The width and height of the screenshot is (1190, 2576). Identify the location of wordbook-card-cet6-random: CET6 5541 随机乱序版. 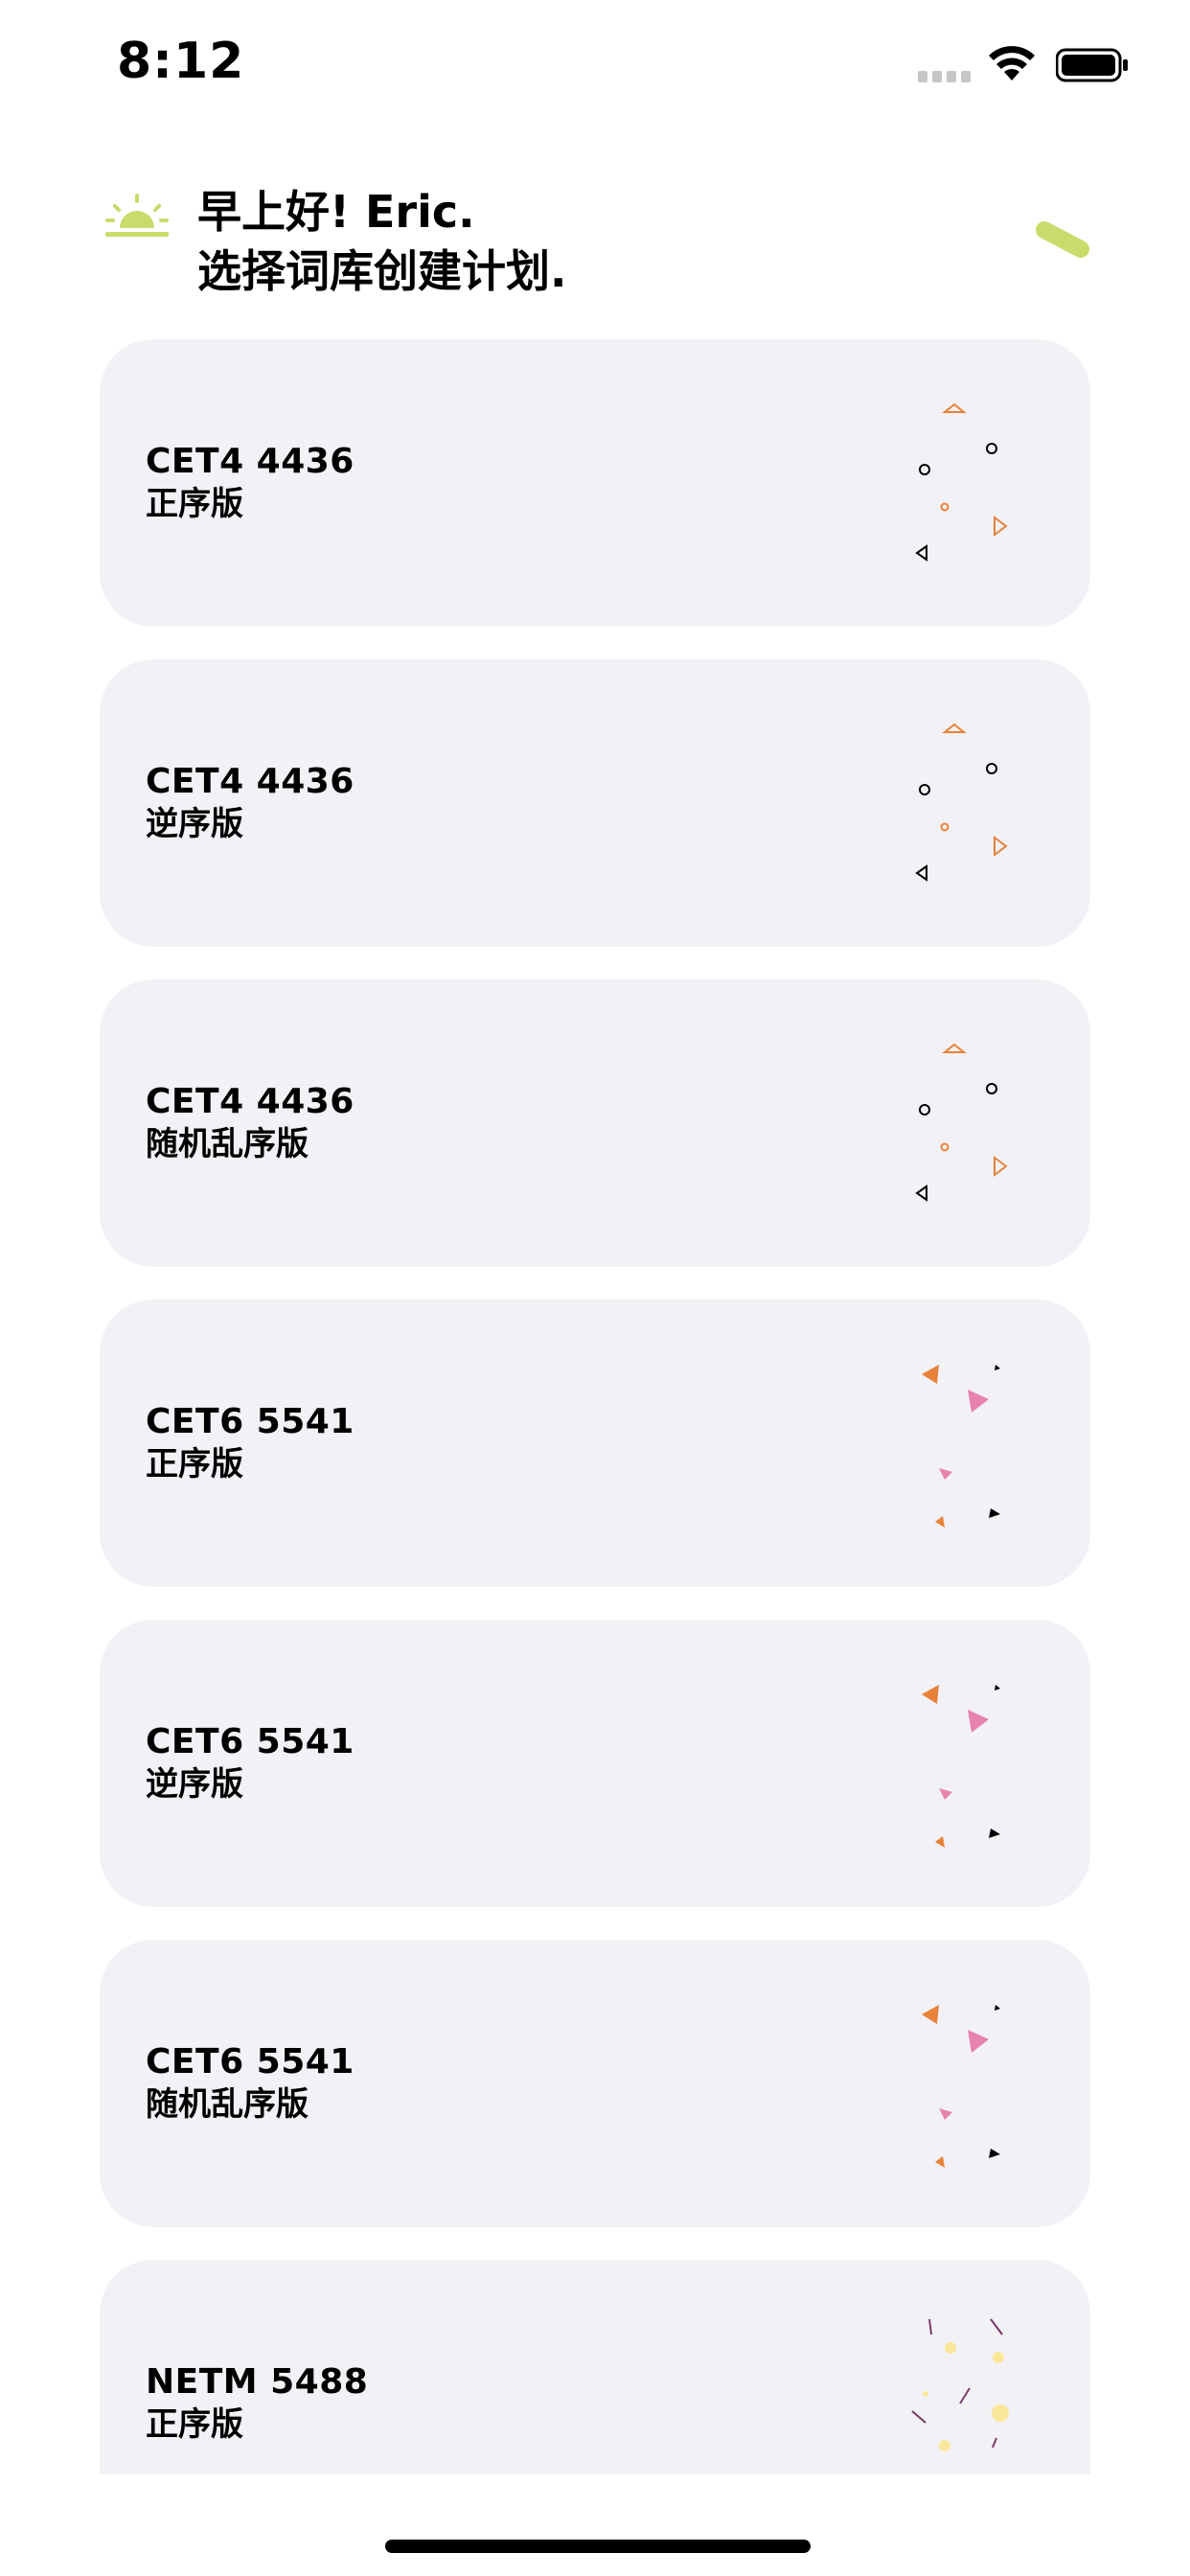
(595, 2083).